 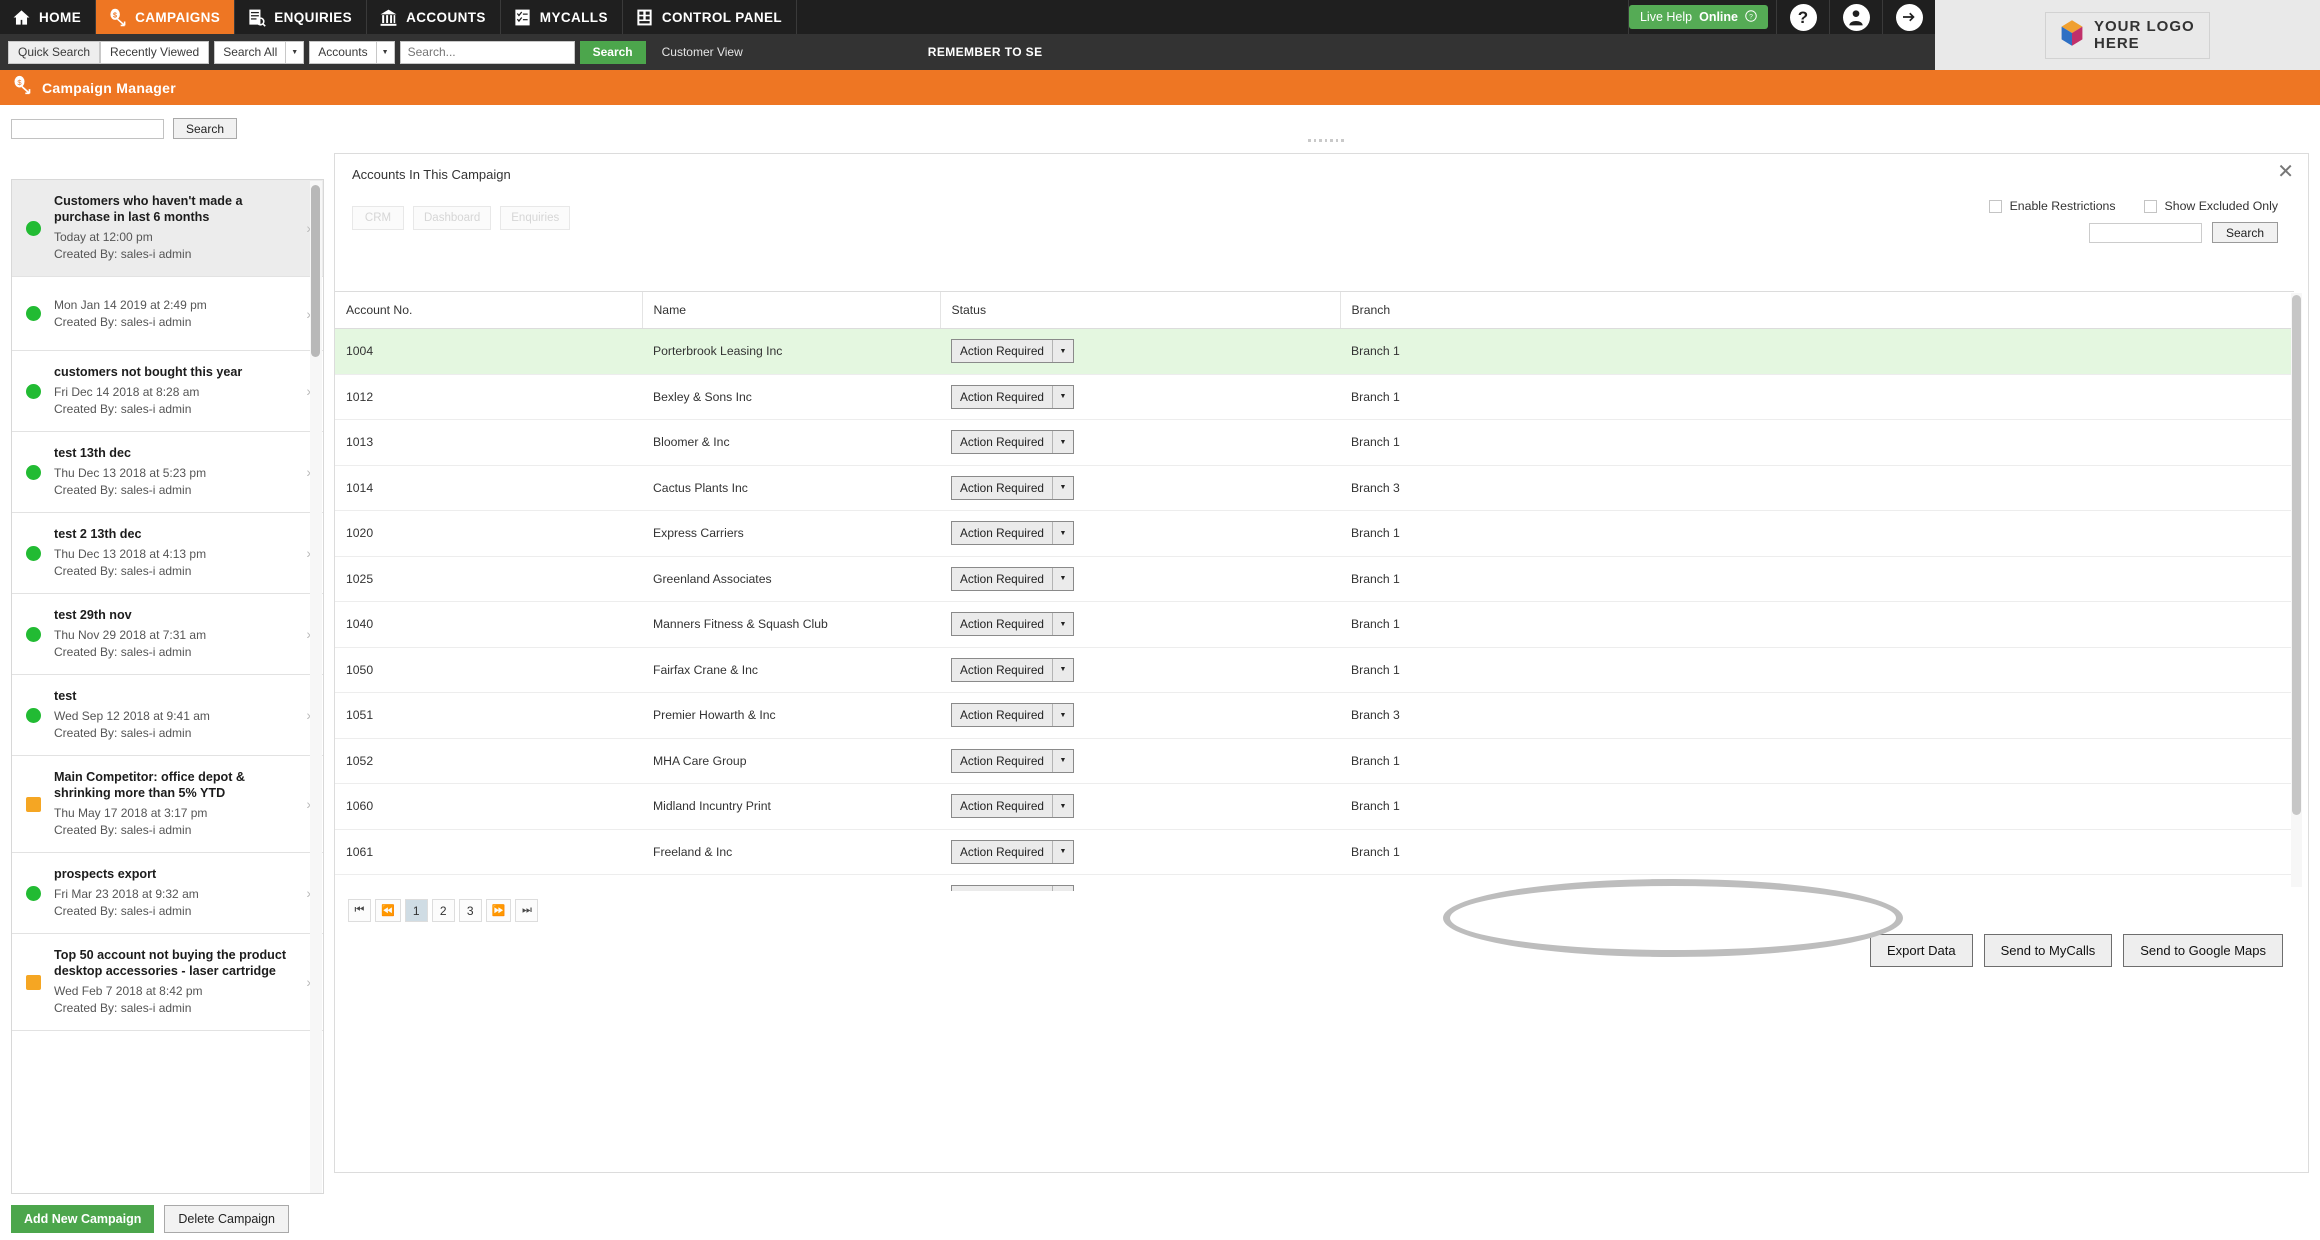 What do you see at coordinates (535, 218) in the screenshot?
I see `tab-enquiries: Enquiries` at bounding box center [535, 218].